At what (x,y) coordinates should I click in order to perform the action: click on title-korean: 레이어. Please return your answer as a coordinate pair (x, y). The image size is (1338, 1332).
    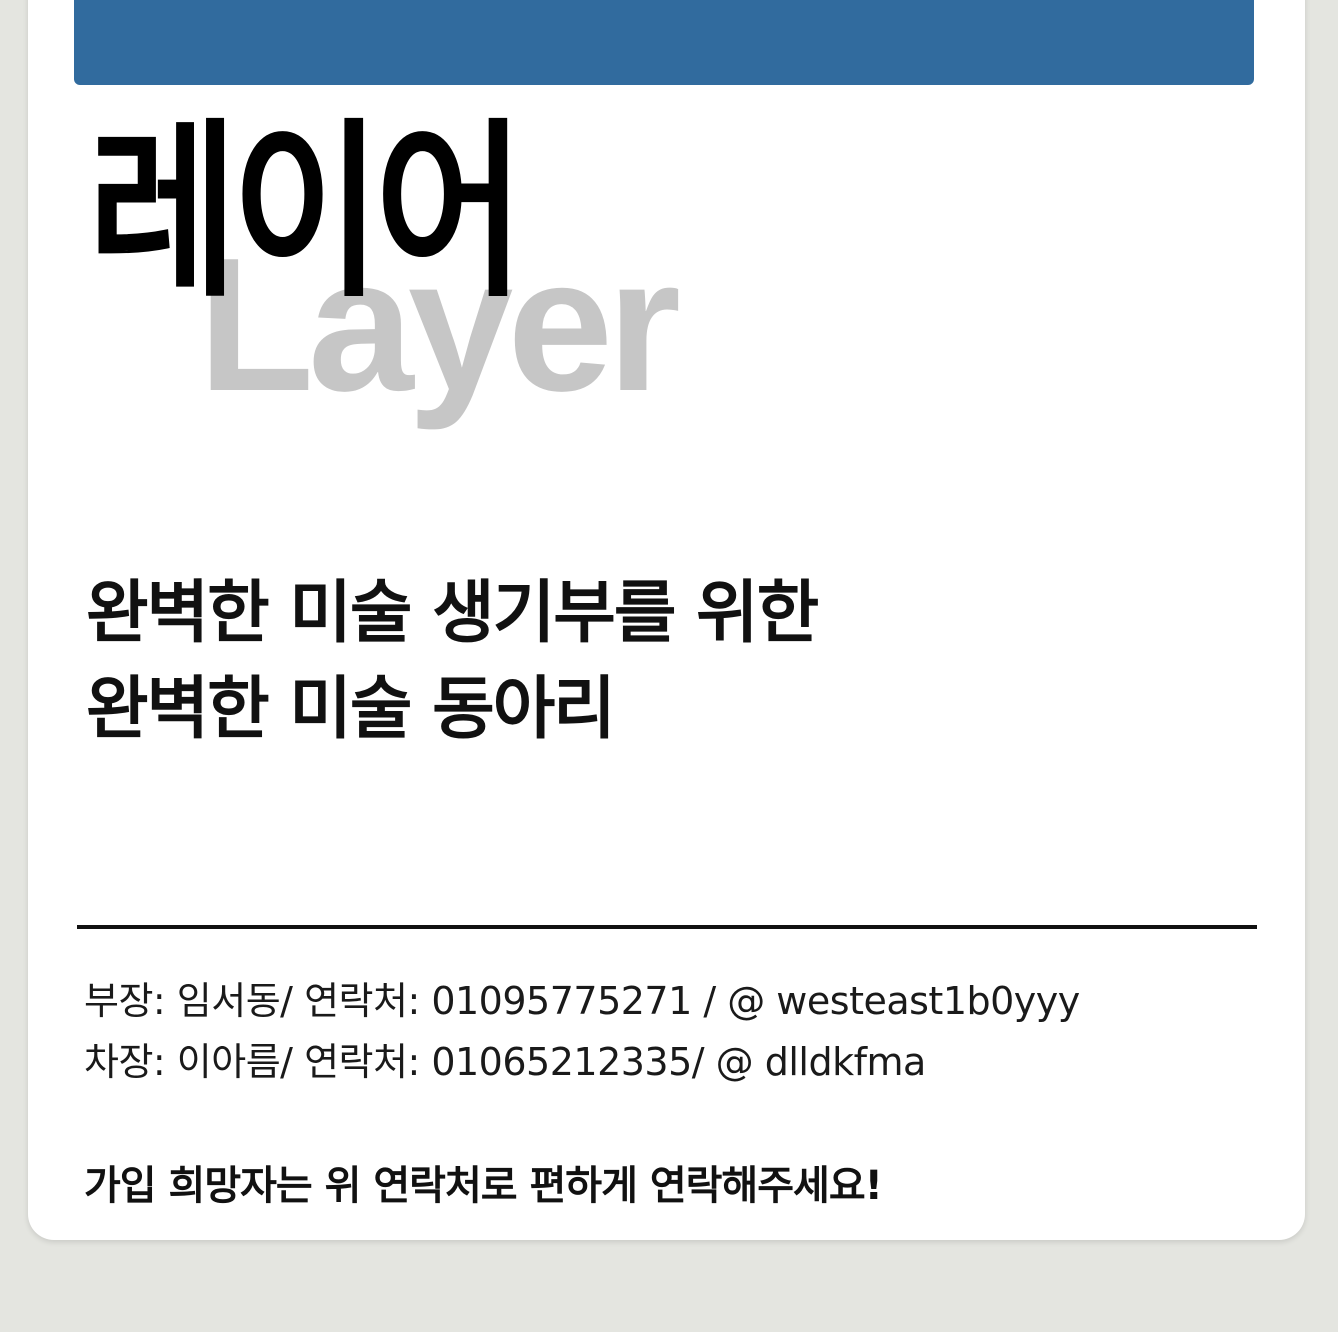
    Looking at the image, I should click on (306, 212).